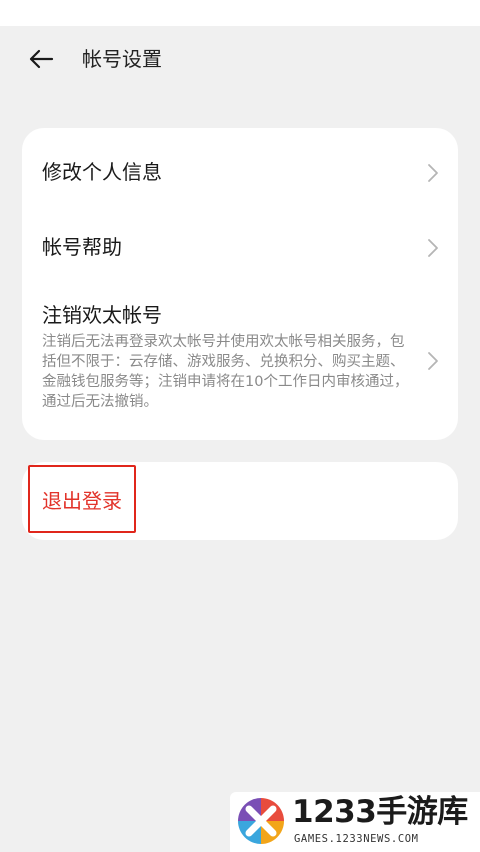 The image size is (480, 852). What do you see at coordinates (240, 13) in the screenshot?
I see `status-bar-area` at bounding box center [240, 13].